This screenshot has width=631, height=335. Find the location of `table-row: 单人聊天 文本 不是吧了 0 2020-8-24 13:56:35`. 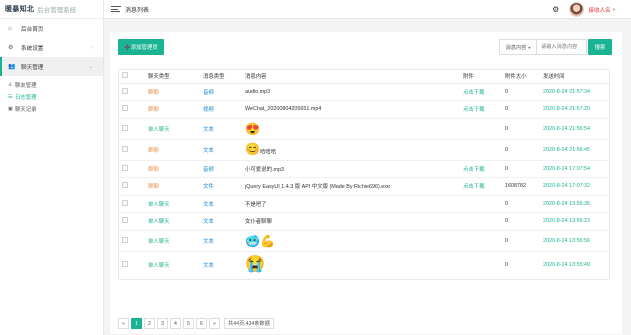

table-row: 单人聊天 文本 不是吧了 0 2020-8-24 13:56:35 is located at coordinates (365, 203).